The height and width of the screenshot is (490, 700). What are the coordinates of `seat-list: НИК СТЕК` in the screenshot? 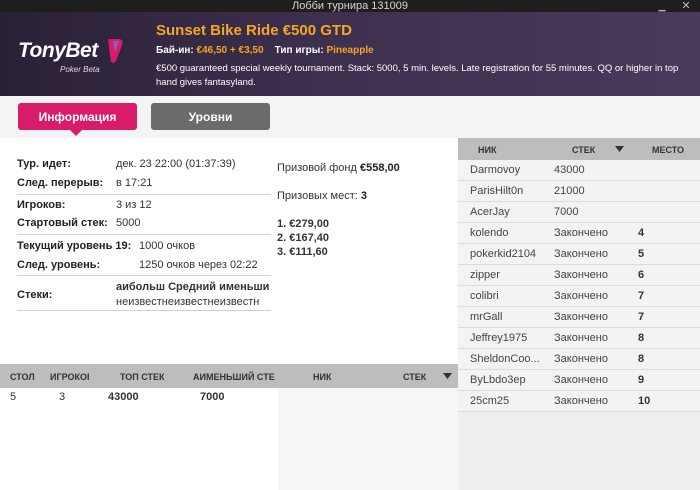 It's located at (368, 427).